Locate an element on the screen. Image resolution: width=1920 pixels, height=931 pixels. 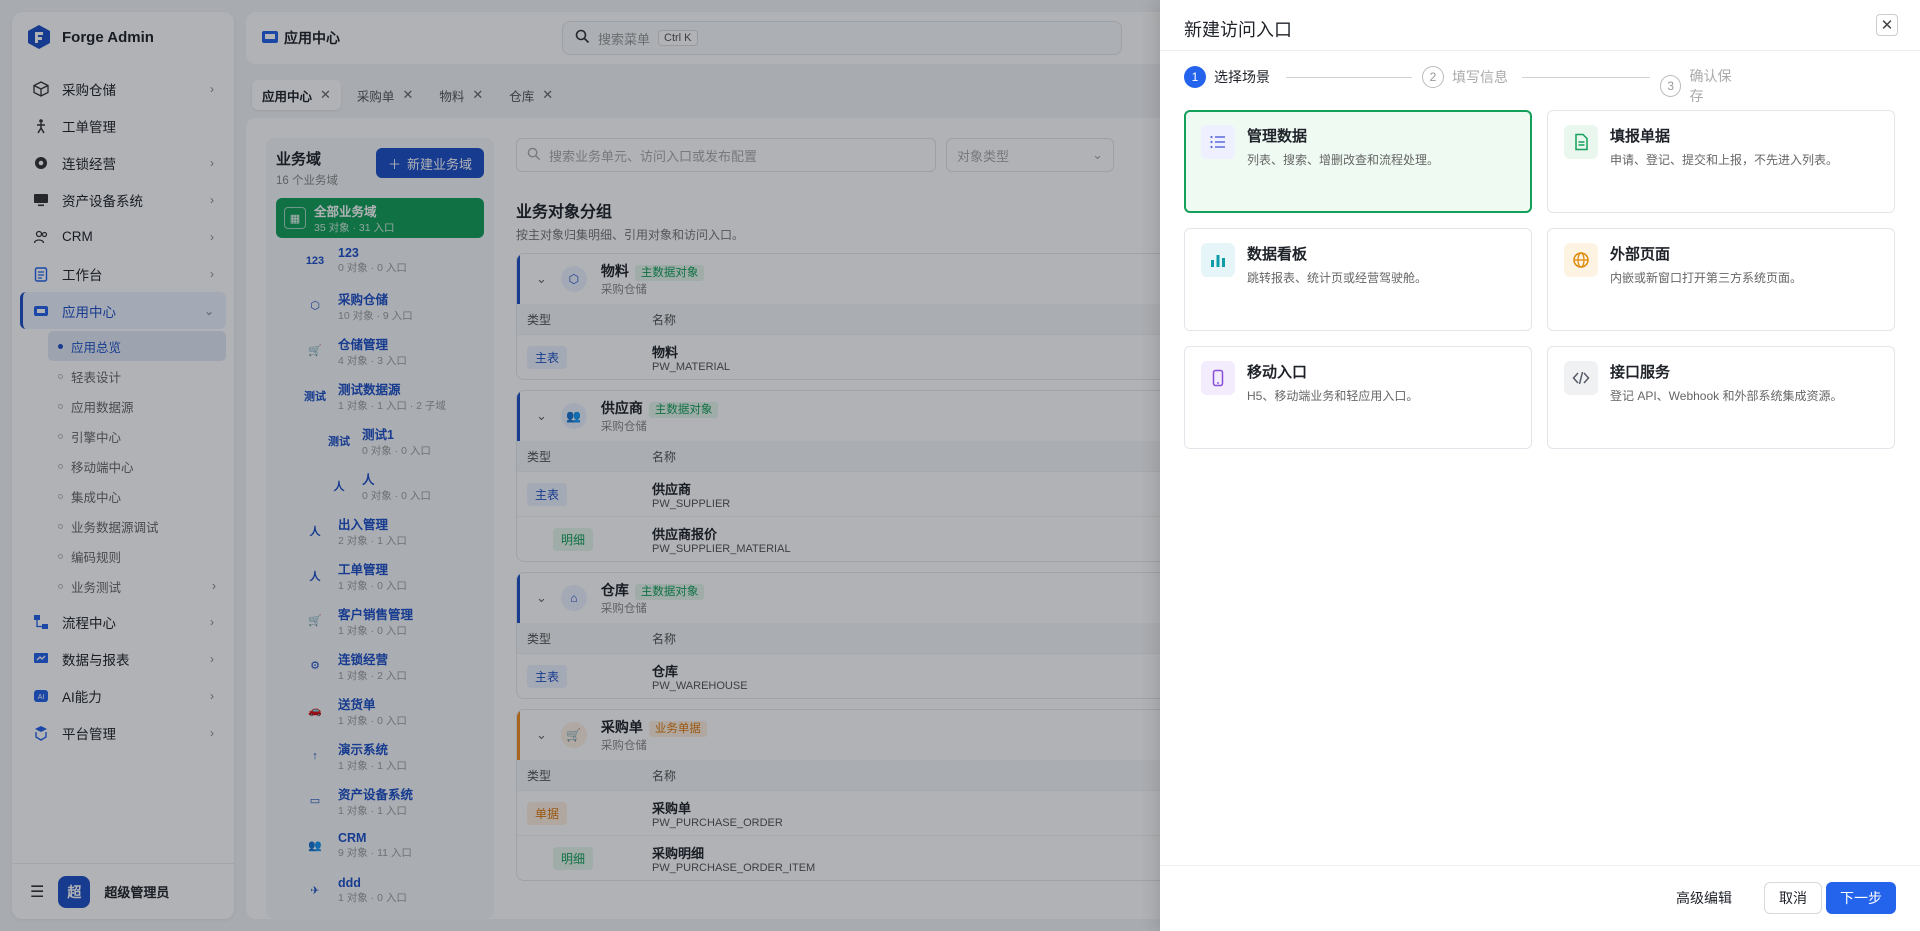
step-label: 确认保存 is located at coordinates (1710, 86).